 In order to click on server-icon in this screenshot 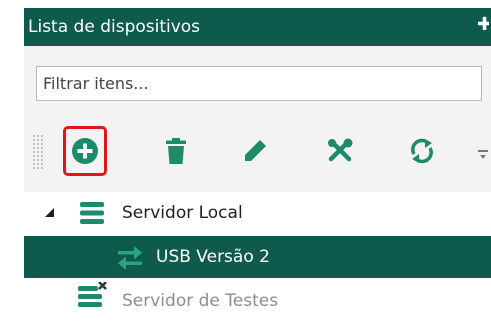, I will do `click(92, 213)`.